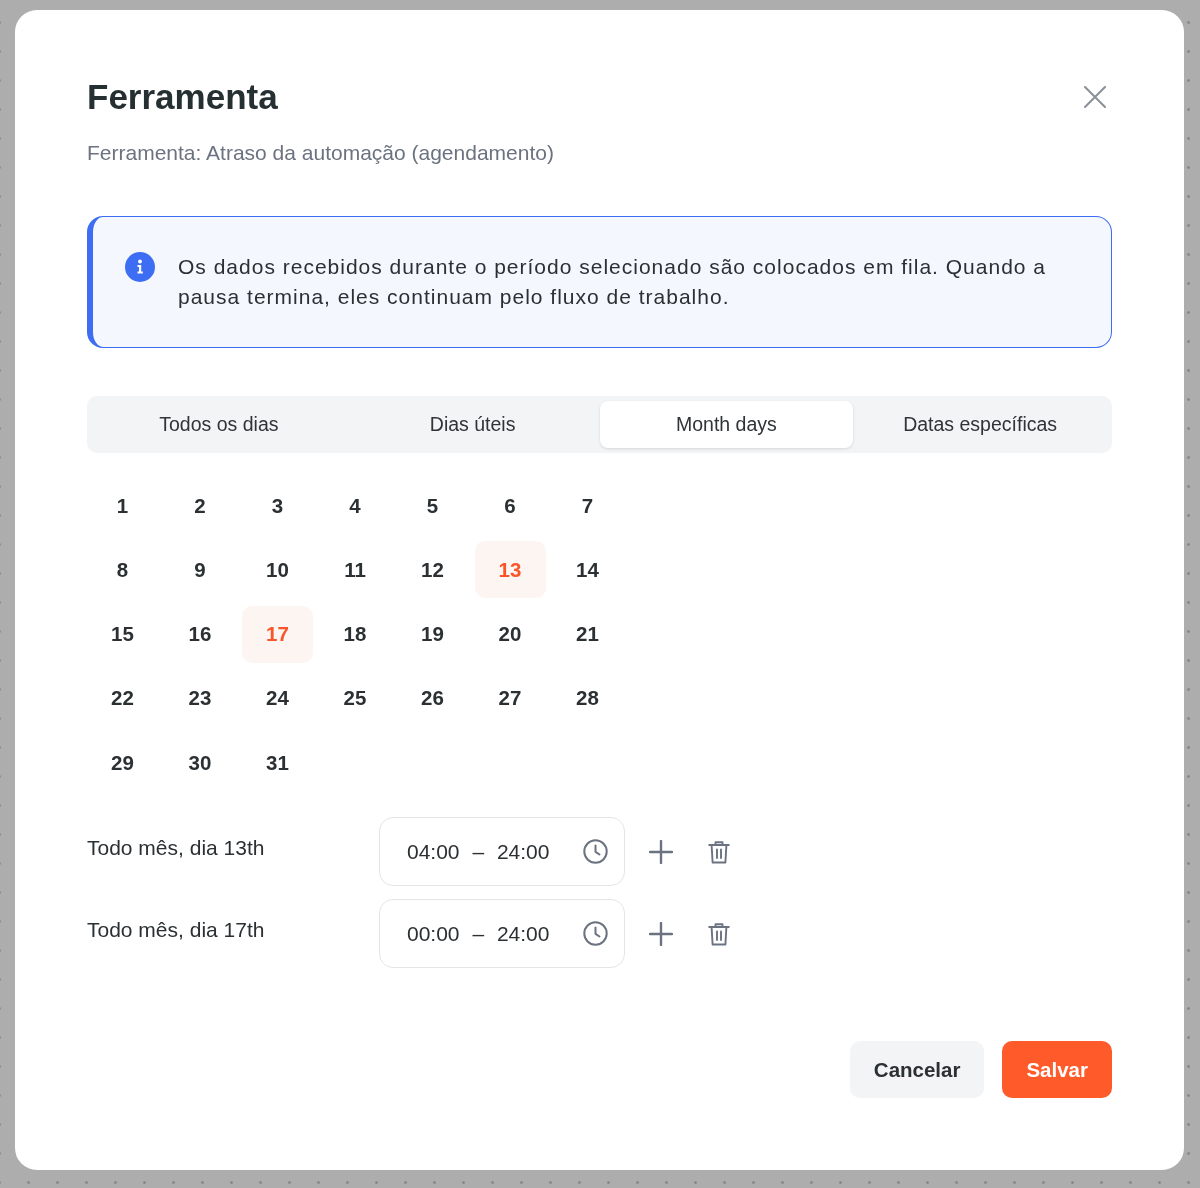  I want to click on month-day: 25, so click(355, 698).